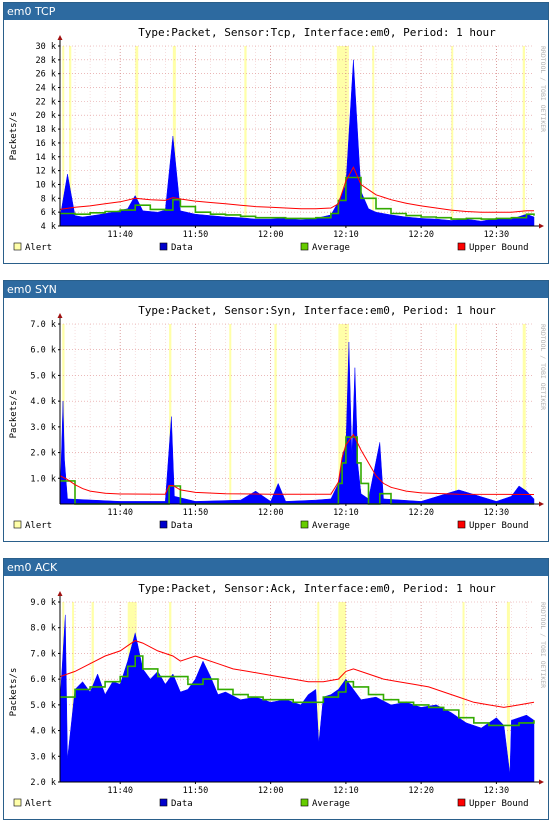 Image resolution: width=552 pixels, height=825 pixels. I want to click on y-tick-label: 6 k, so click(48, 213).